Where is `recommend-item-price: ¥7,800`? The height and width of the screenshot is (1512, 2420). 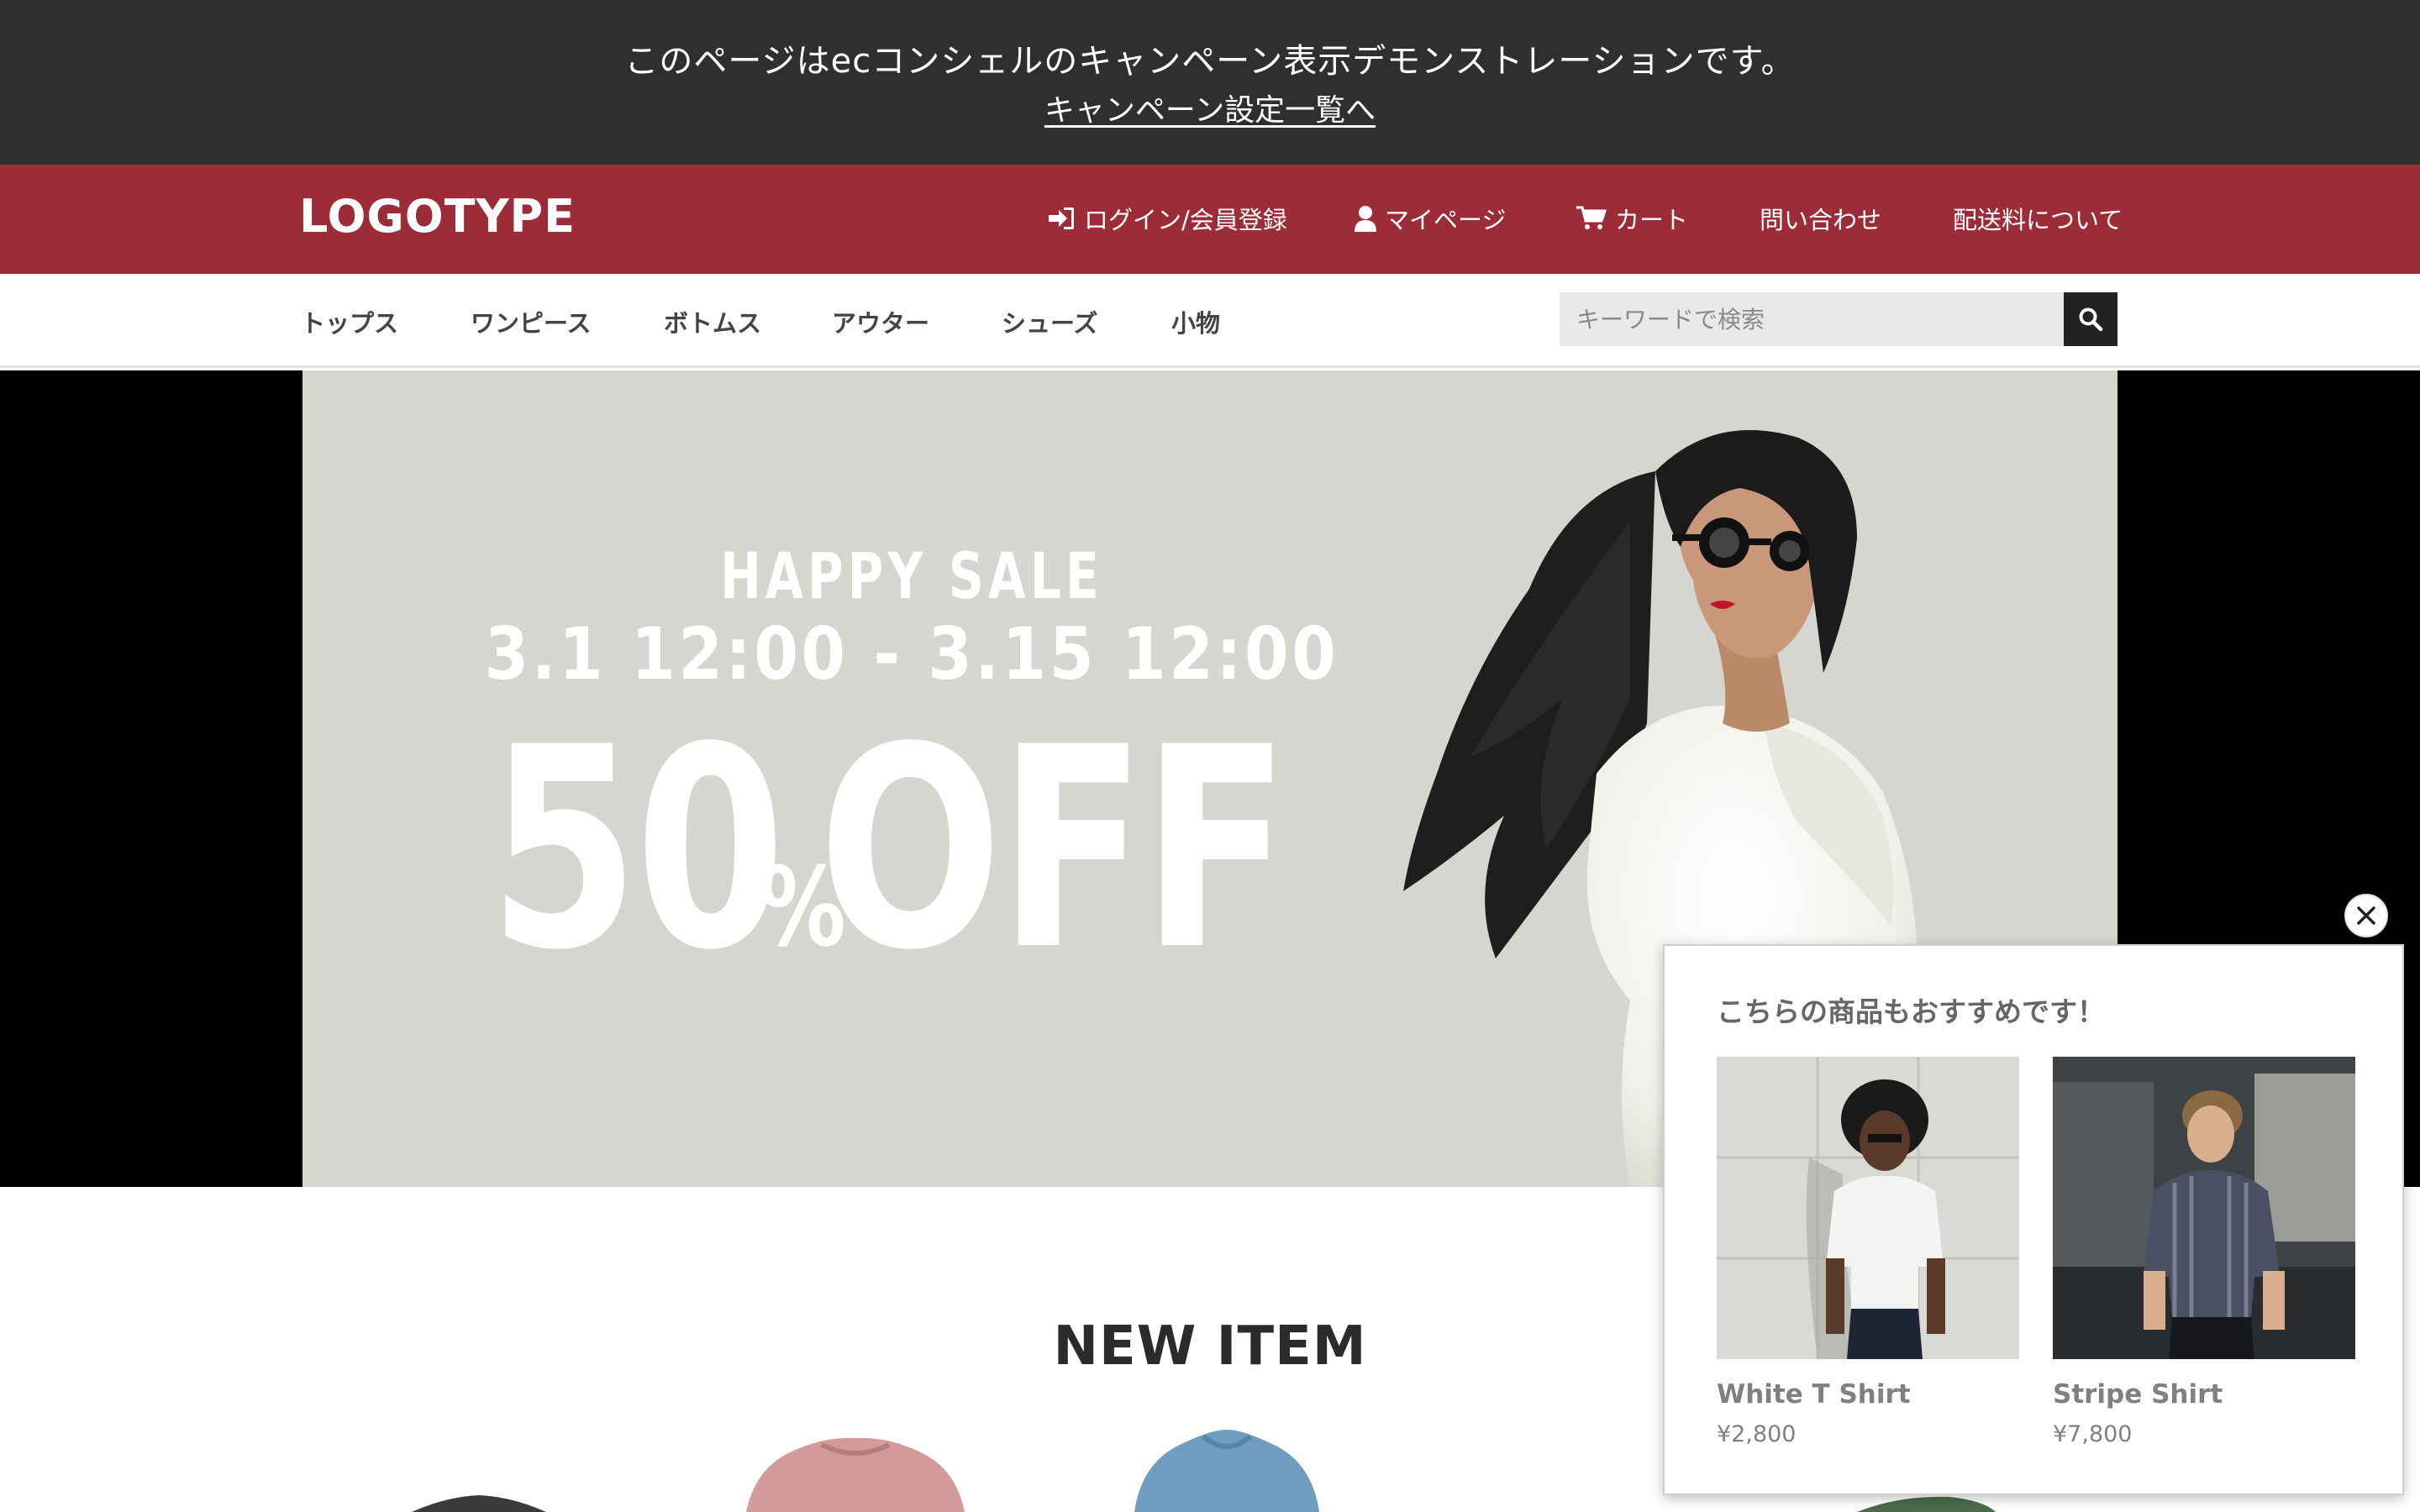
recommend-item-price: ¥7,800 is located at coordinates (2093, 1434).